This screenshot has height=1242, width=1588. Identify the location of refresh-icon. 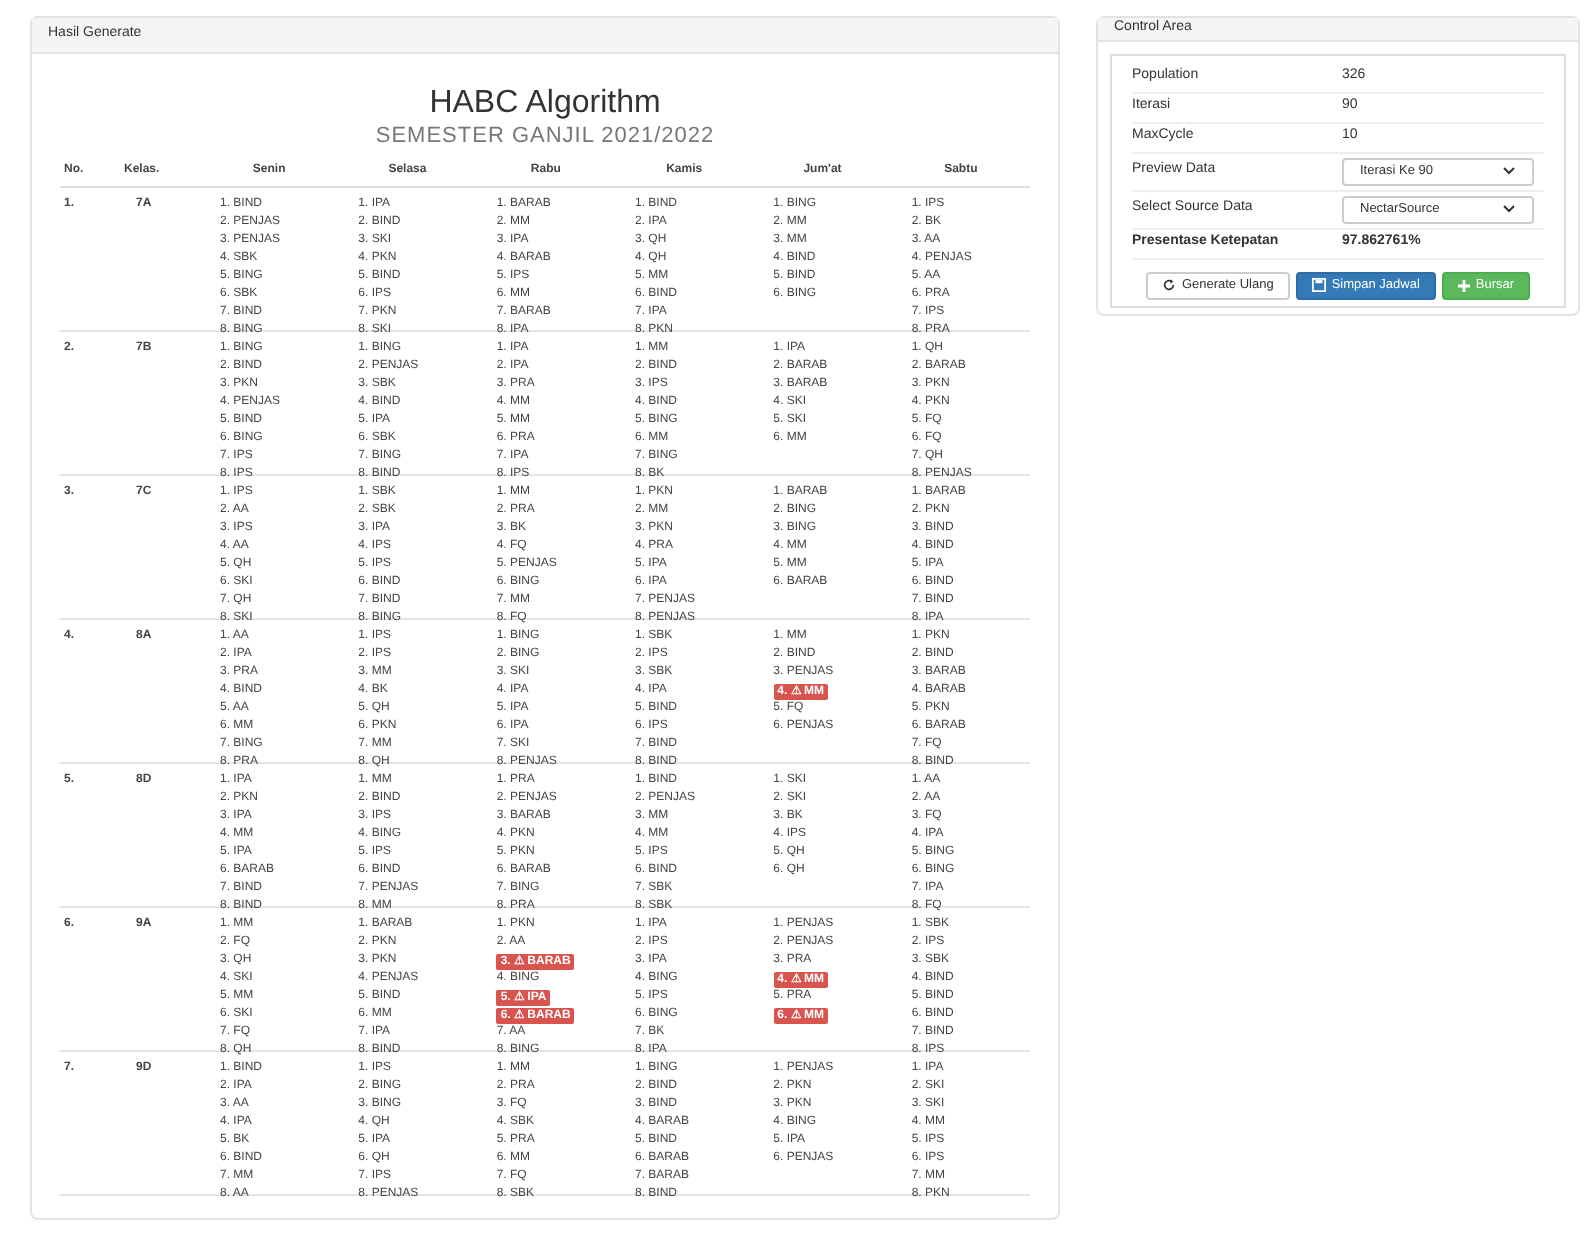
(1168, 285).